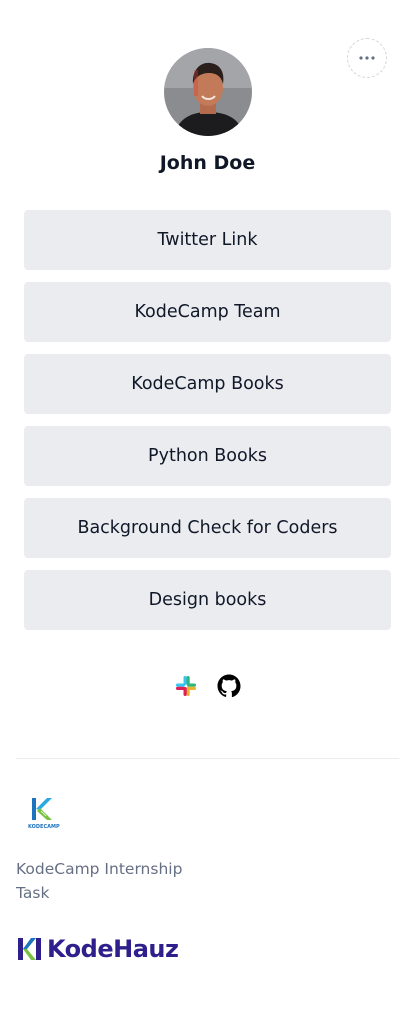 This screenshot has height=1014, width=415. I want to click on footer-divider, so click(207, 758).